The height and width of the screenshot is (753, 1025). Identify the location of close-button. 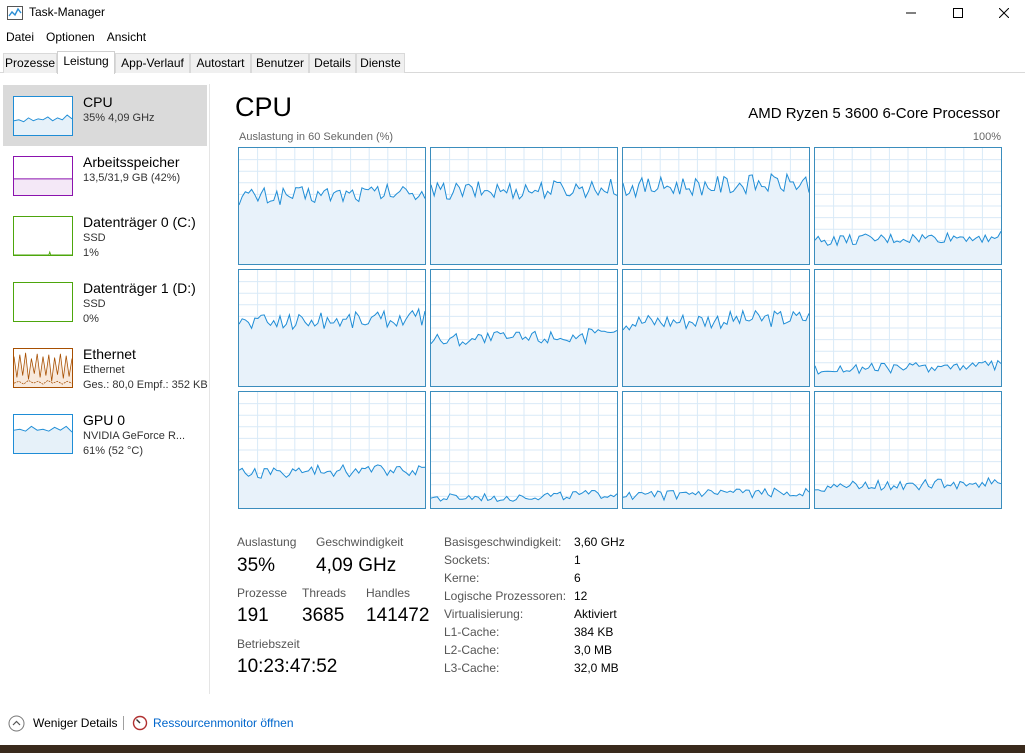
(1003, 13).